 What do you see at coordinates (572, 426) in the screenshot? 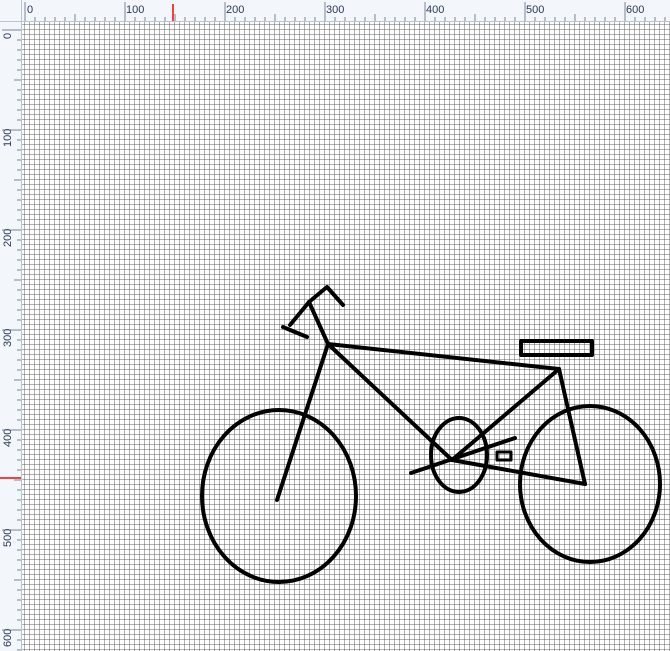
I see `seat-stay` at bounding box center [572, 426].